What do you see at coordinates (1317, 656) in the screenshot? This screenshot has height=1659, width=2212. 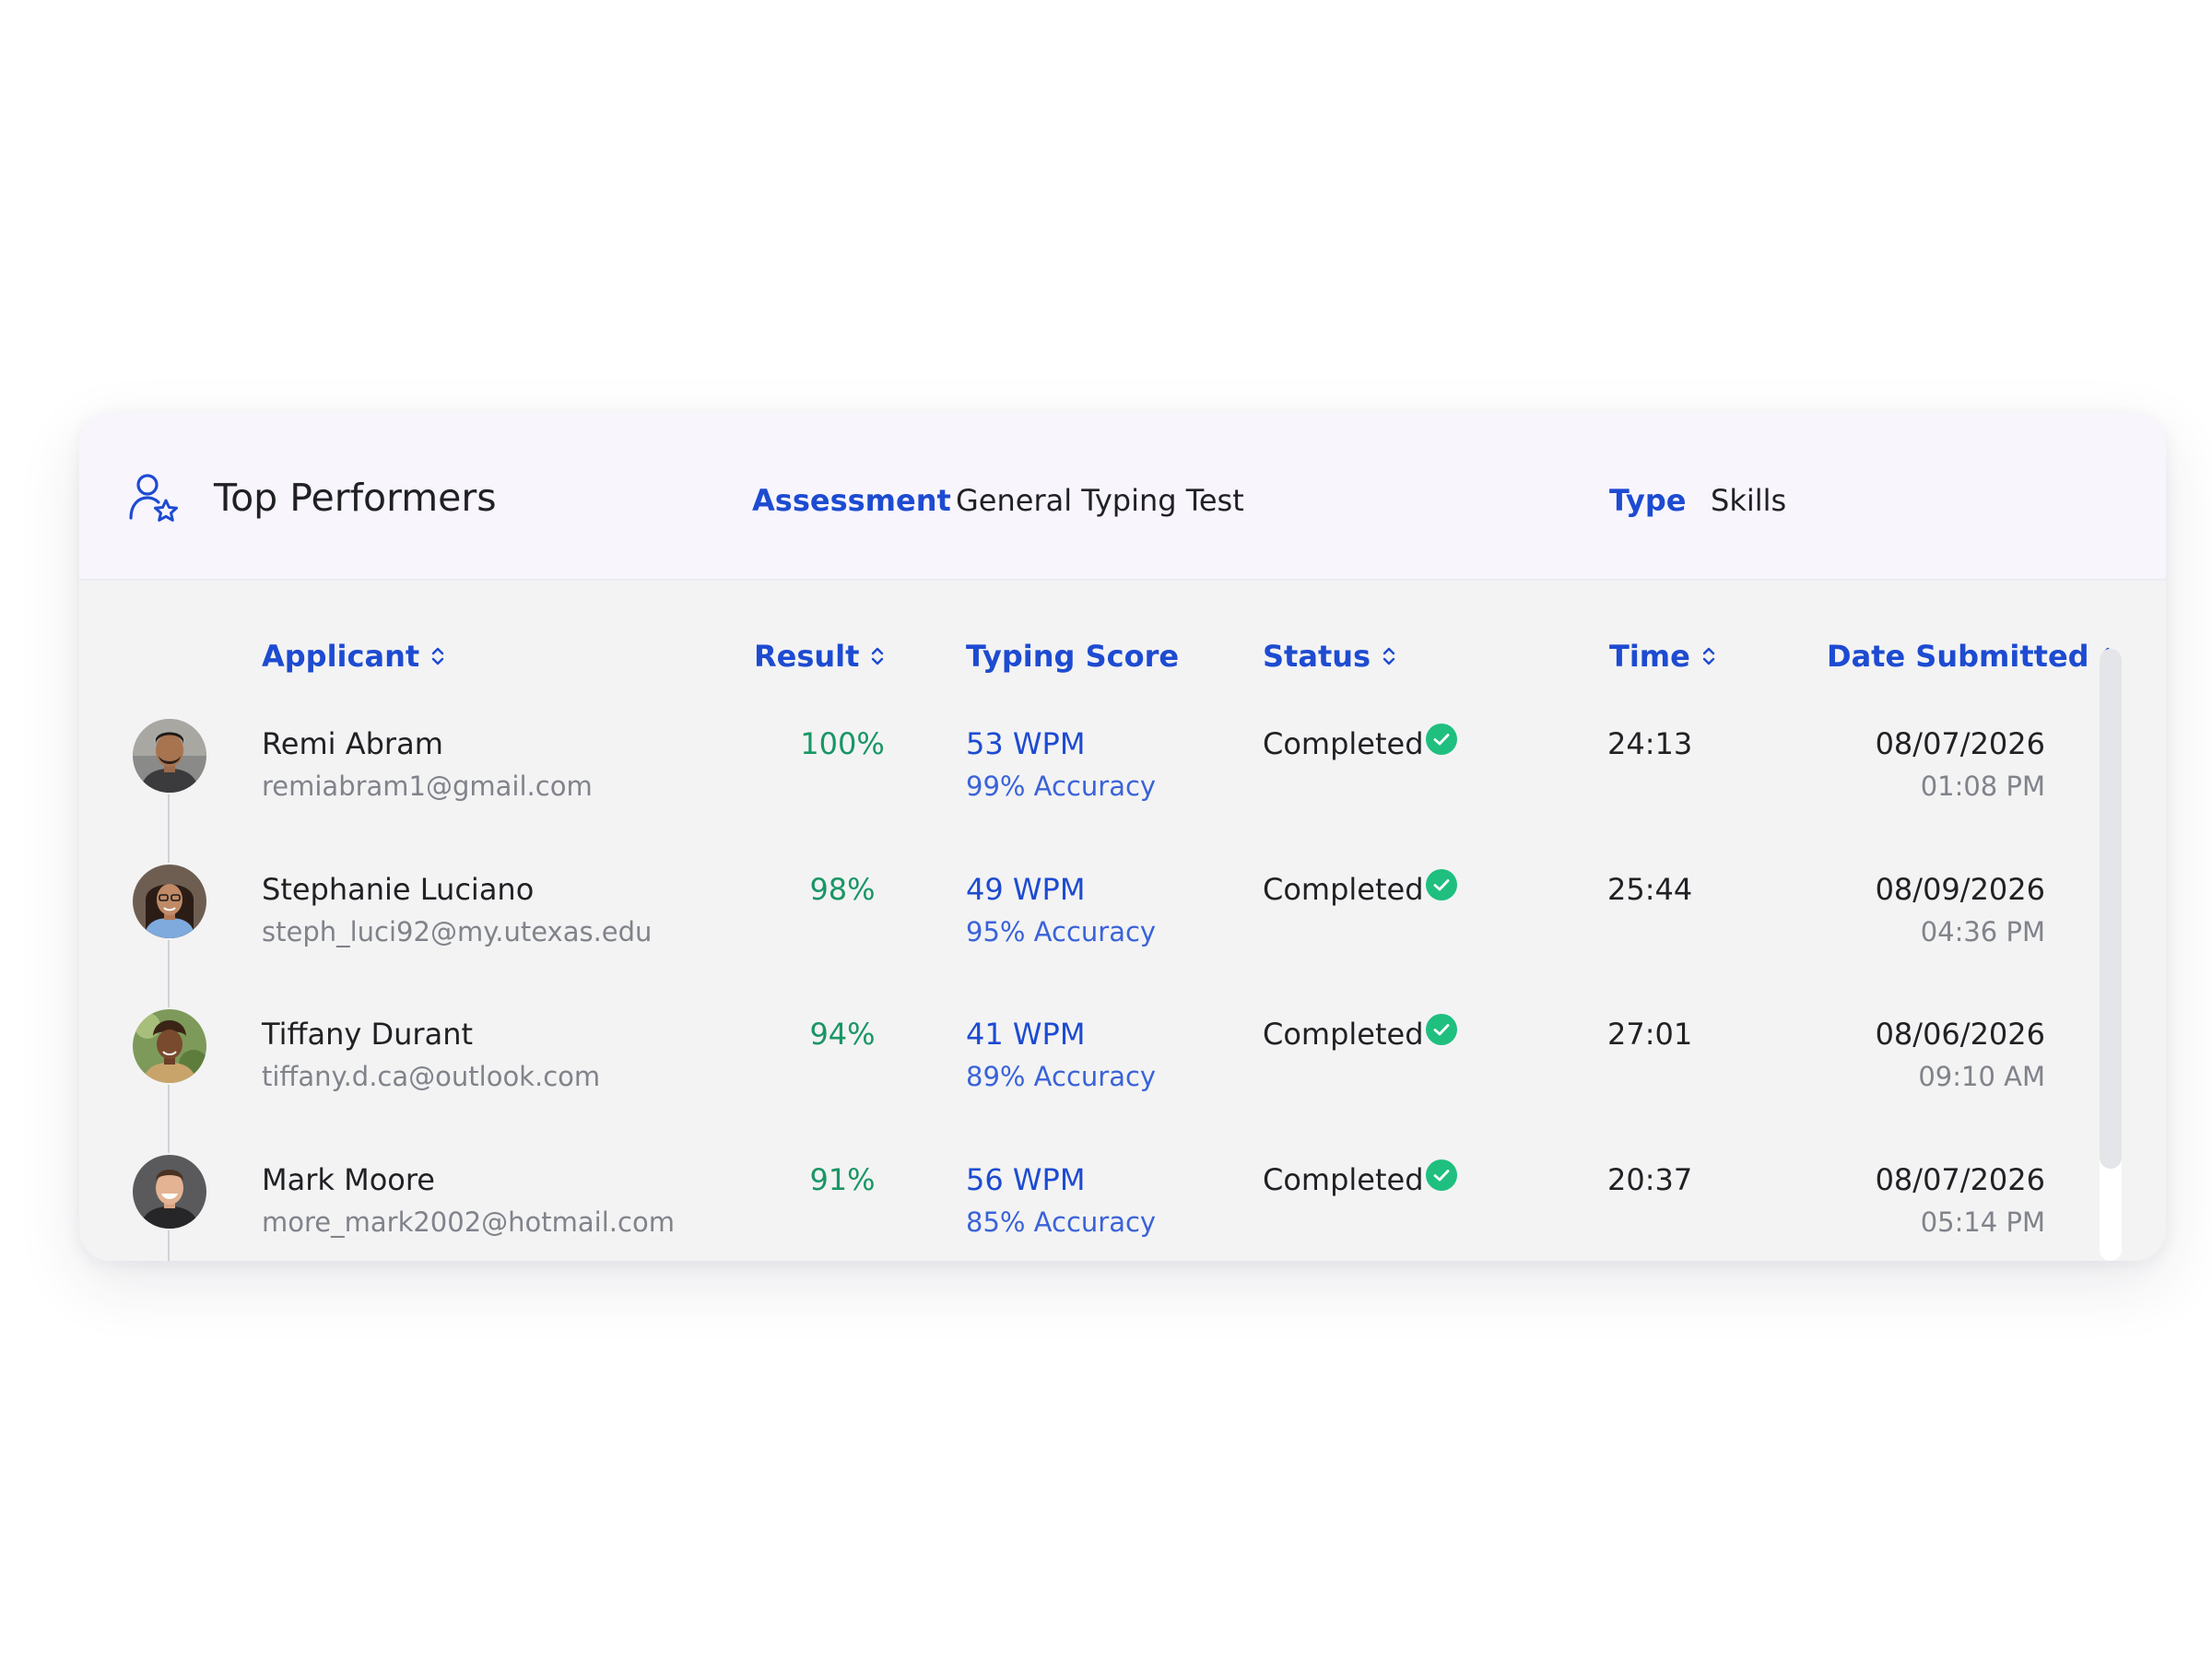 I see `column-label: Status` at bounding box center [1317, 656].